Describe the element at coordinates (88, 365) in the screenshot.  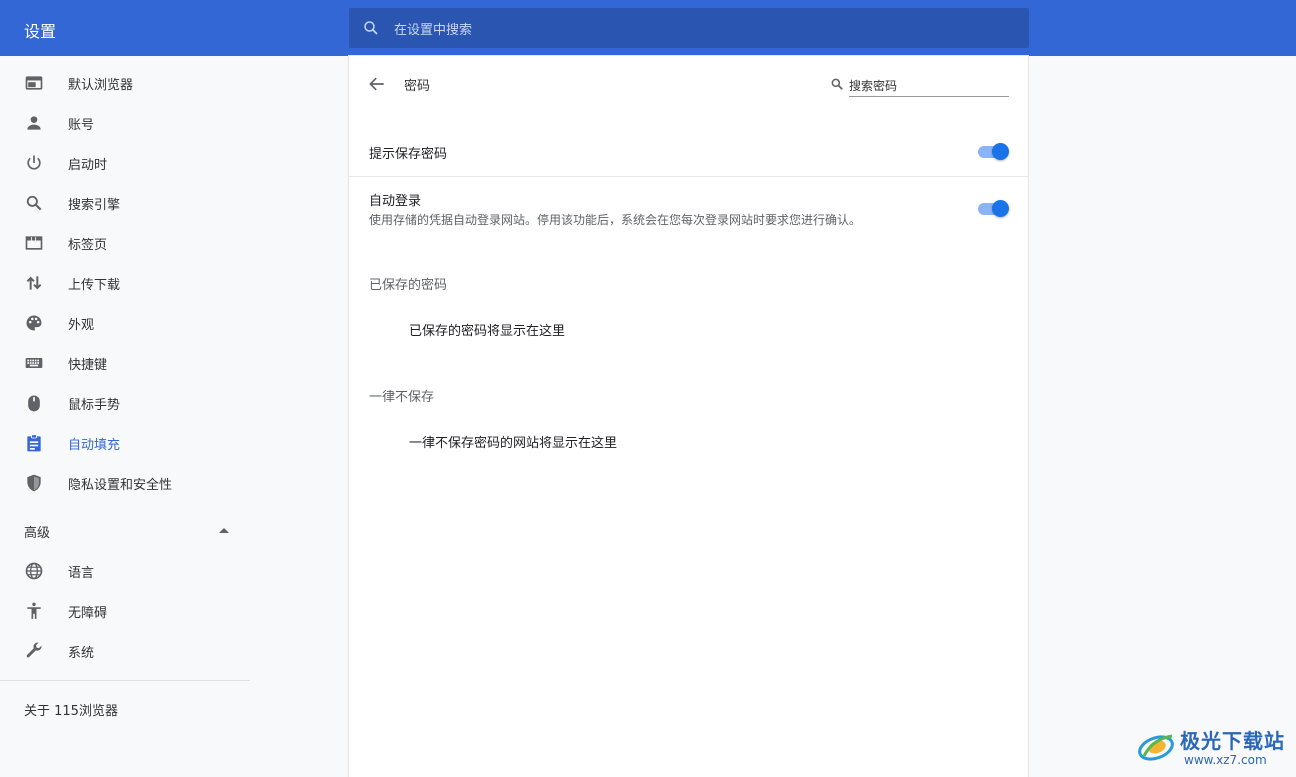
I see `sidebar-item-label: 快捷键` at that location.